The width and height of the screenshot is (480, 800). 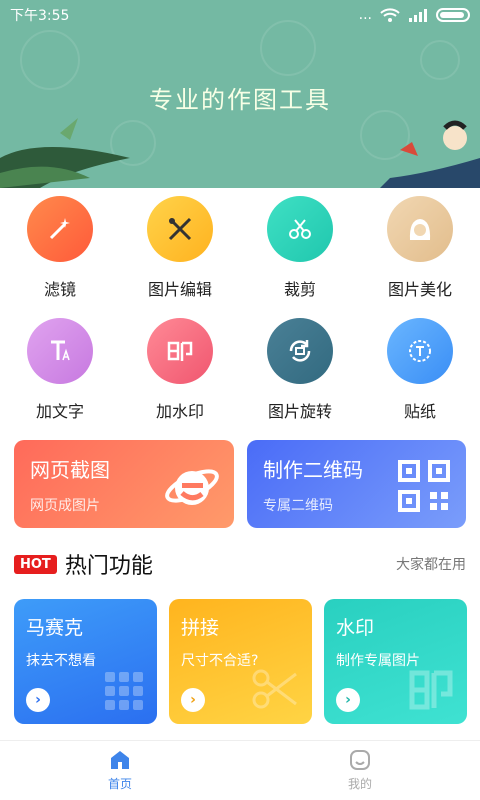 I want to click on hot-card-title: 水印, so click(x=355, y=628).